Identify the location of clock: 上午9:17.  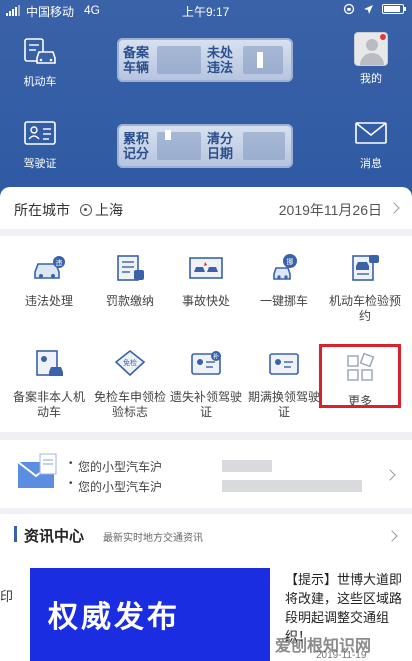
(206, 12).